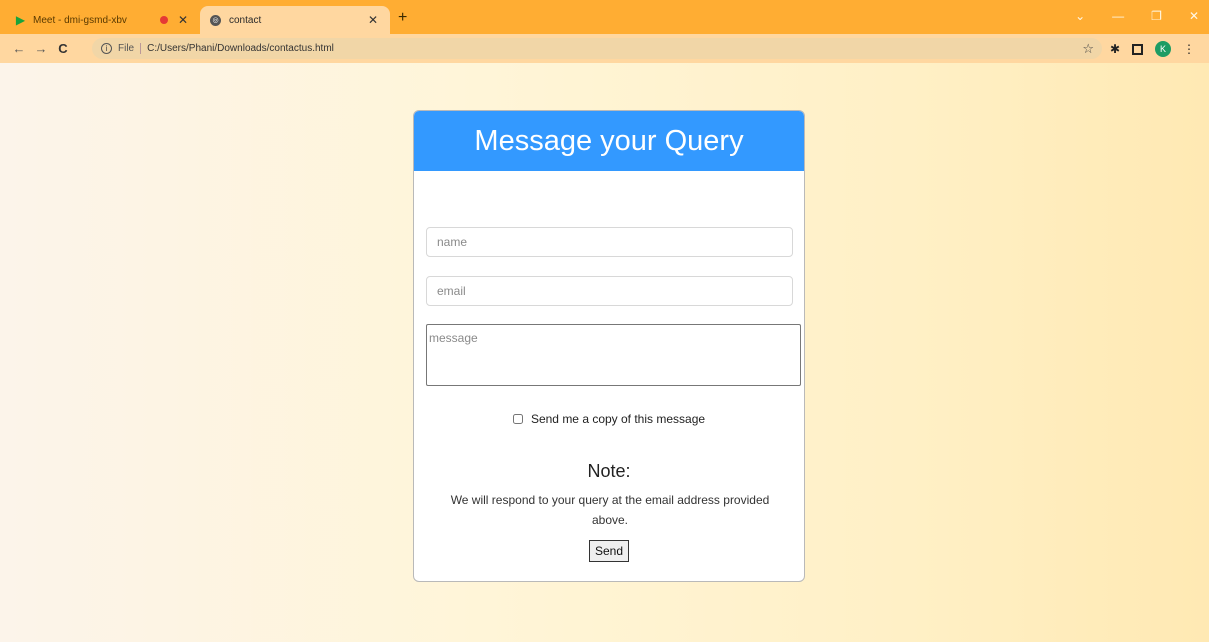 The image size is (1209, 642). Describe the element at coordinates (41, 48) in the screenshot. I see `forward-icon: →` at that location.